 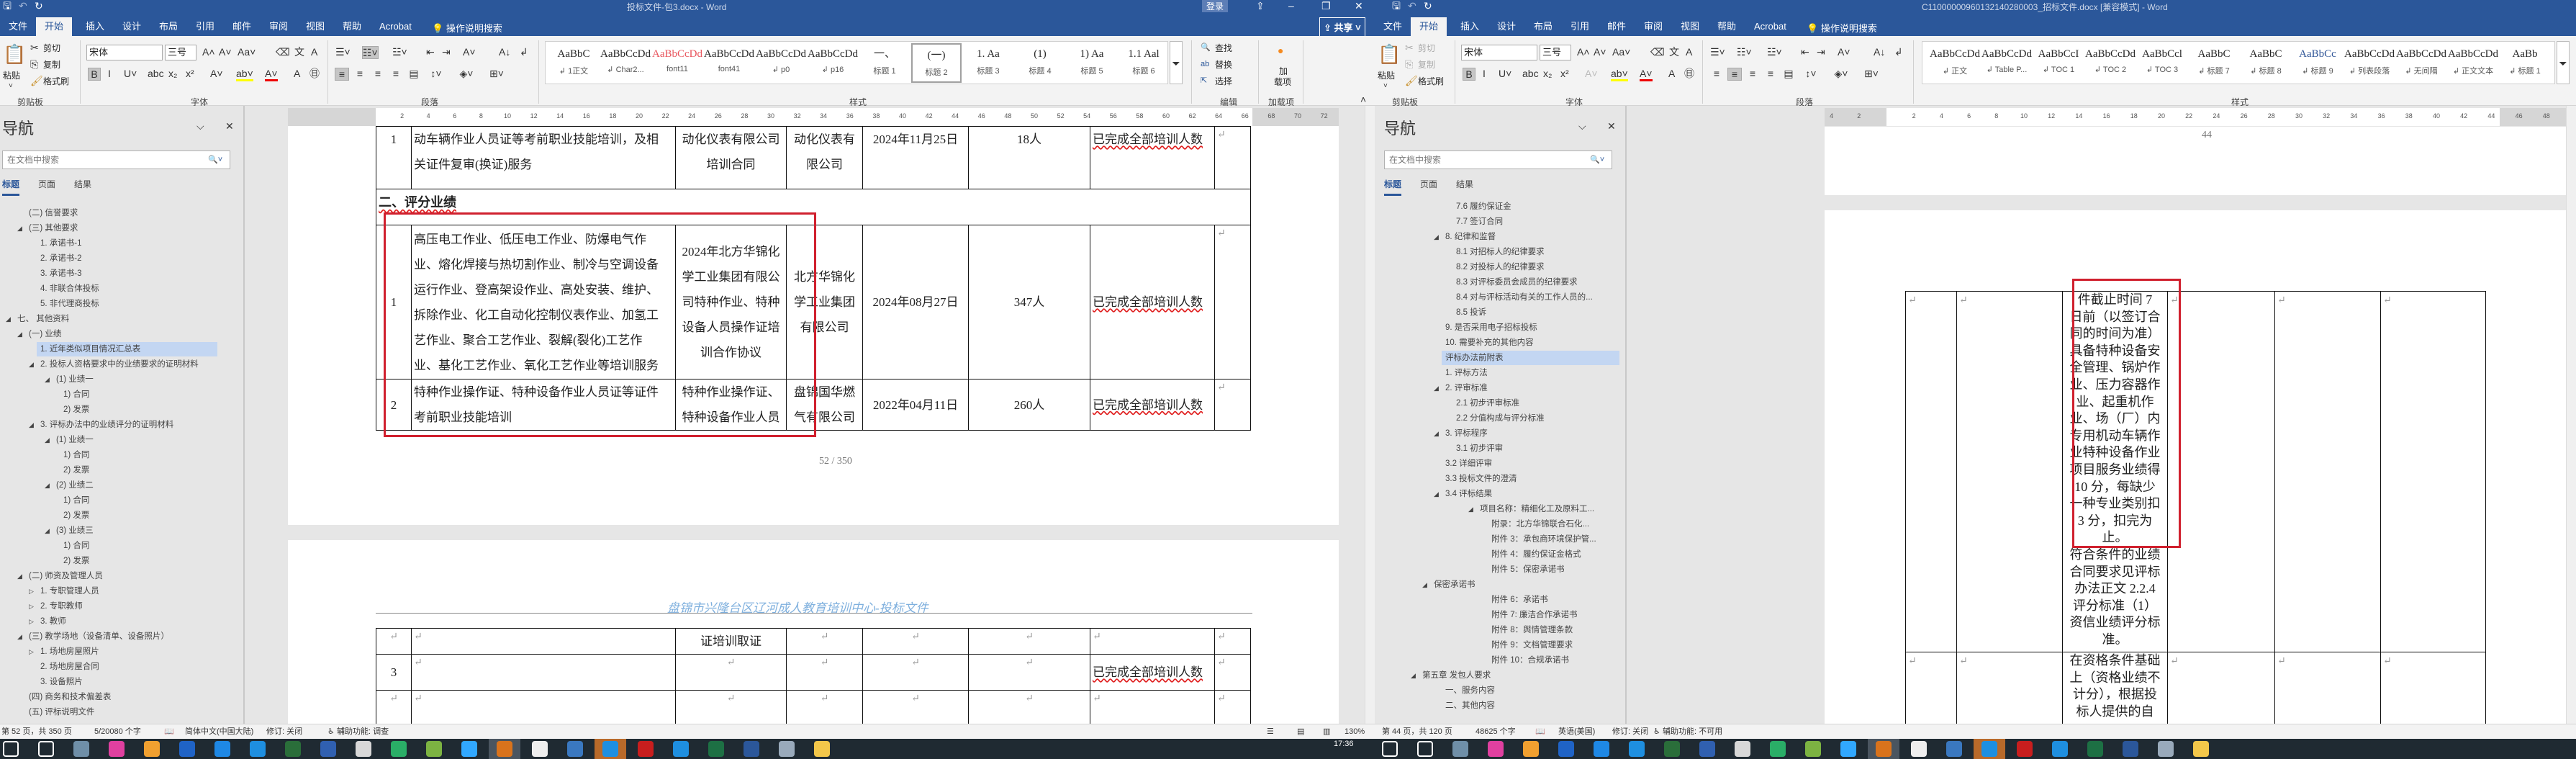 What do you see at coordinates (1621, 52) in the screenshot?
I see `change-case-icon: Aa˅` at bounding box center [1621, 52].